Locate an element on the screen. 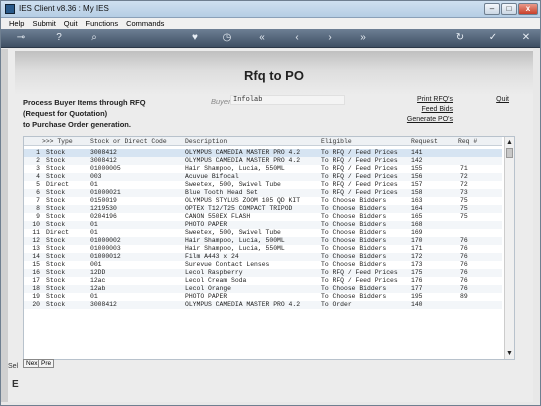  buyer-field: Infolab is located at coordinates (287, 100).